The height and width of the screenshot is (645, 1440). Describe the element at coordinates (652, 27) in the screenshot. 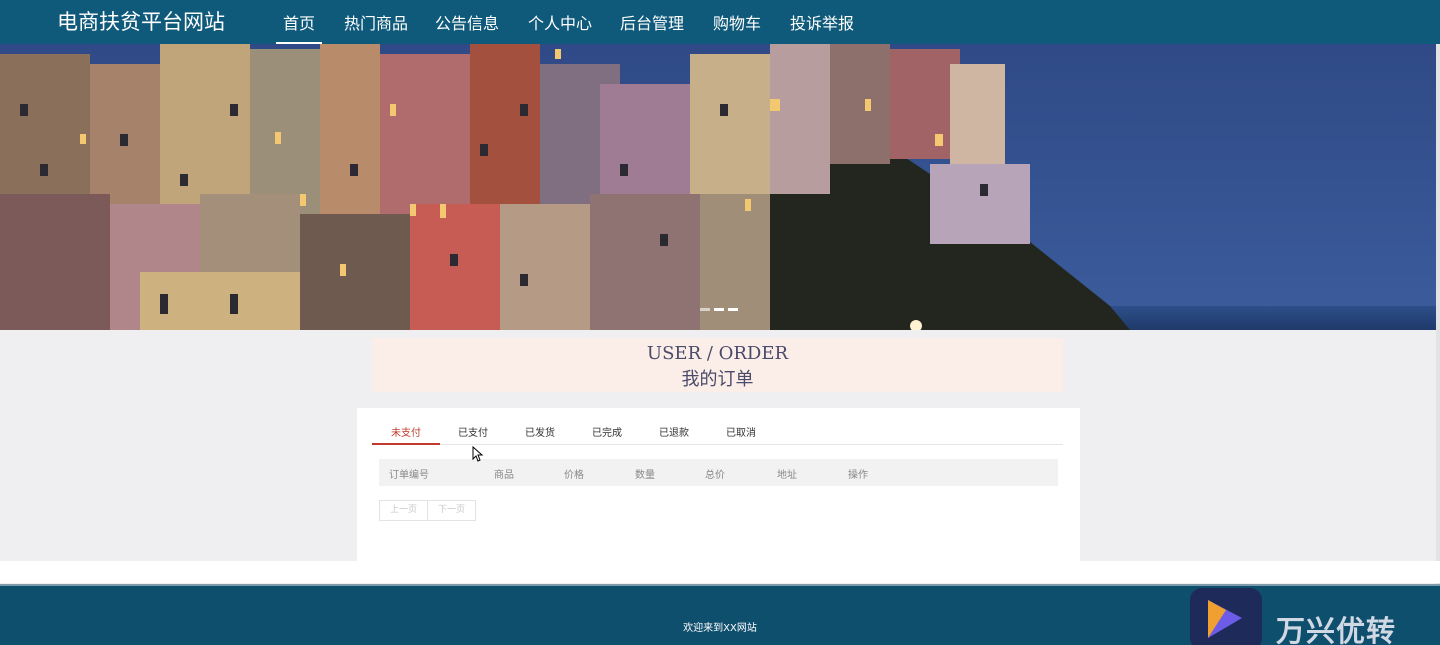

I see `nav-admin: 后台管理` at that location.